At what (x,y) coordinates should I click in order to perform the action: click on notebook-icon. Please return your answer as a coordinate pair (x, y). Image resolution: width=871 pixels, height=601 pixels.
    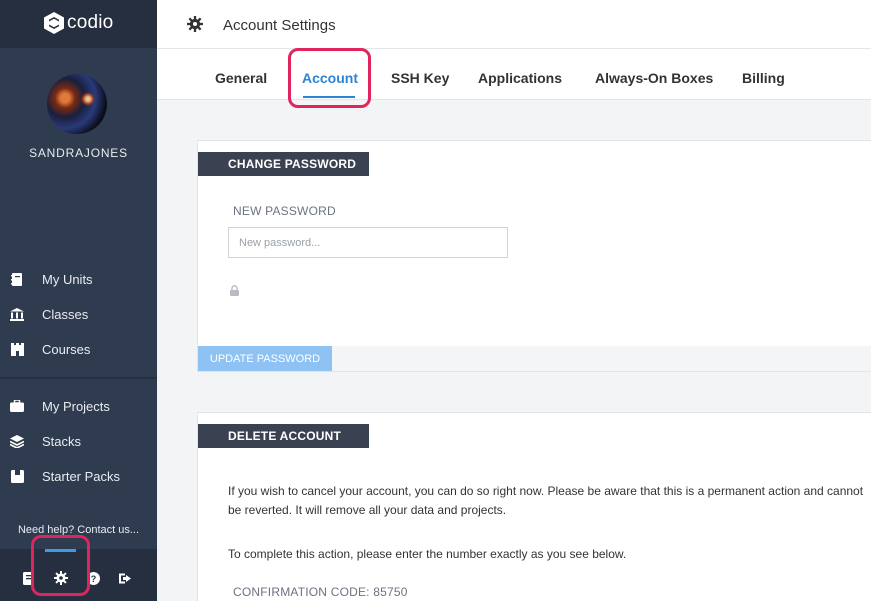
    Looking at the image, I should click on (17, 279).